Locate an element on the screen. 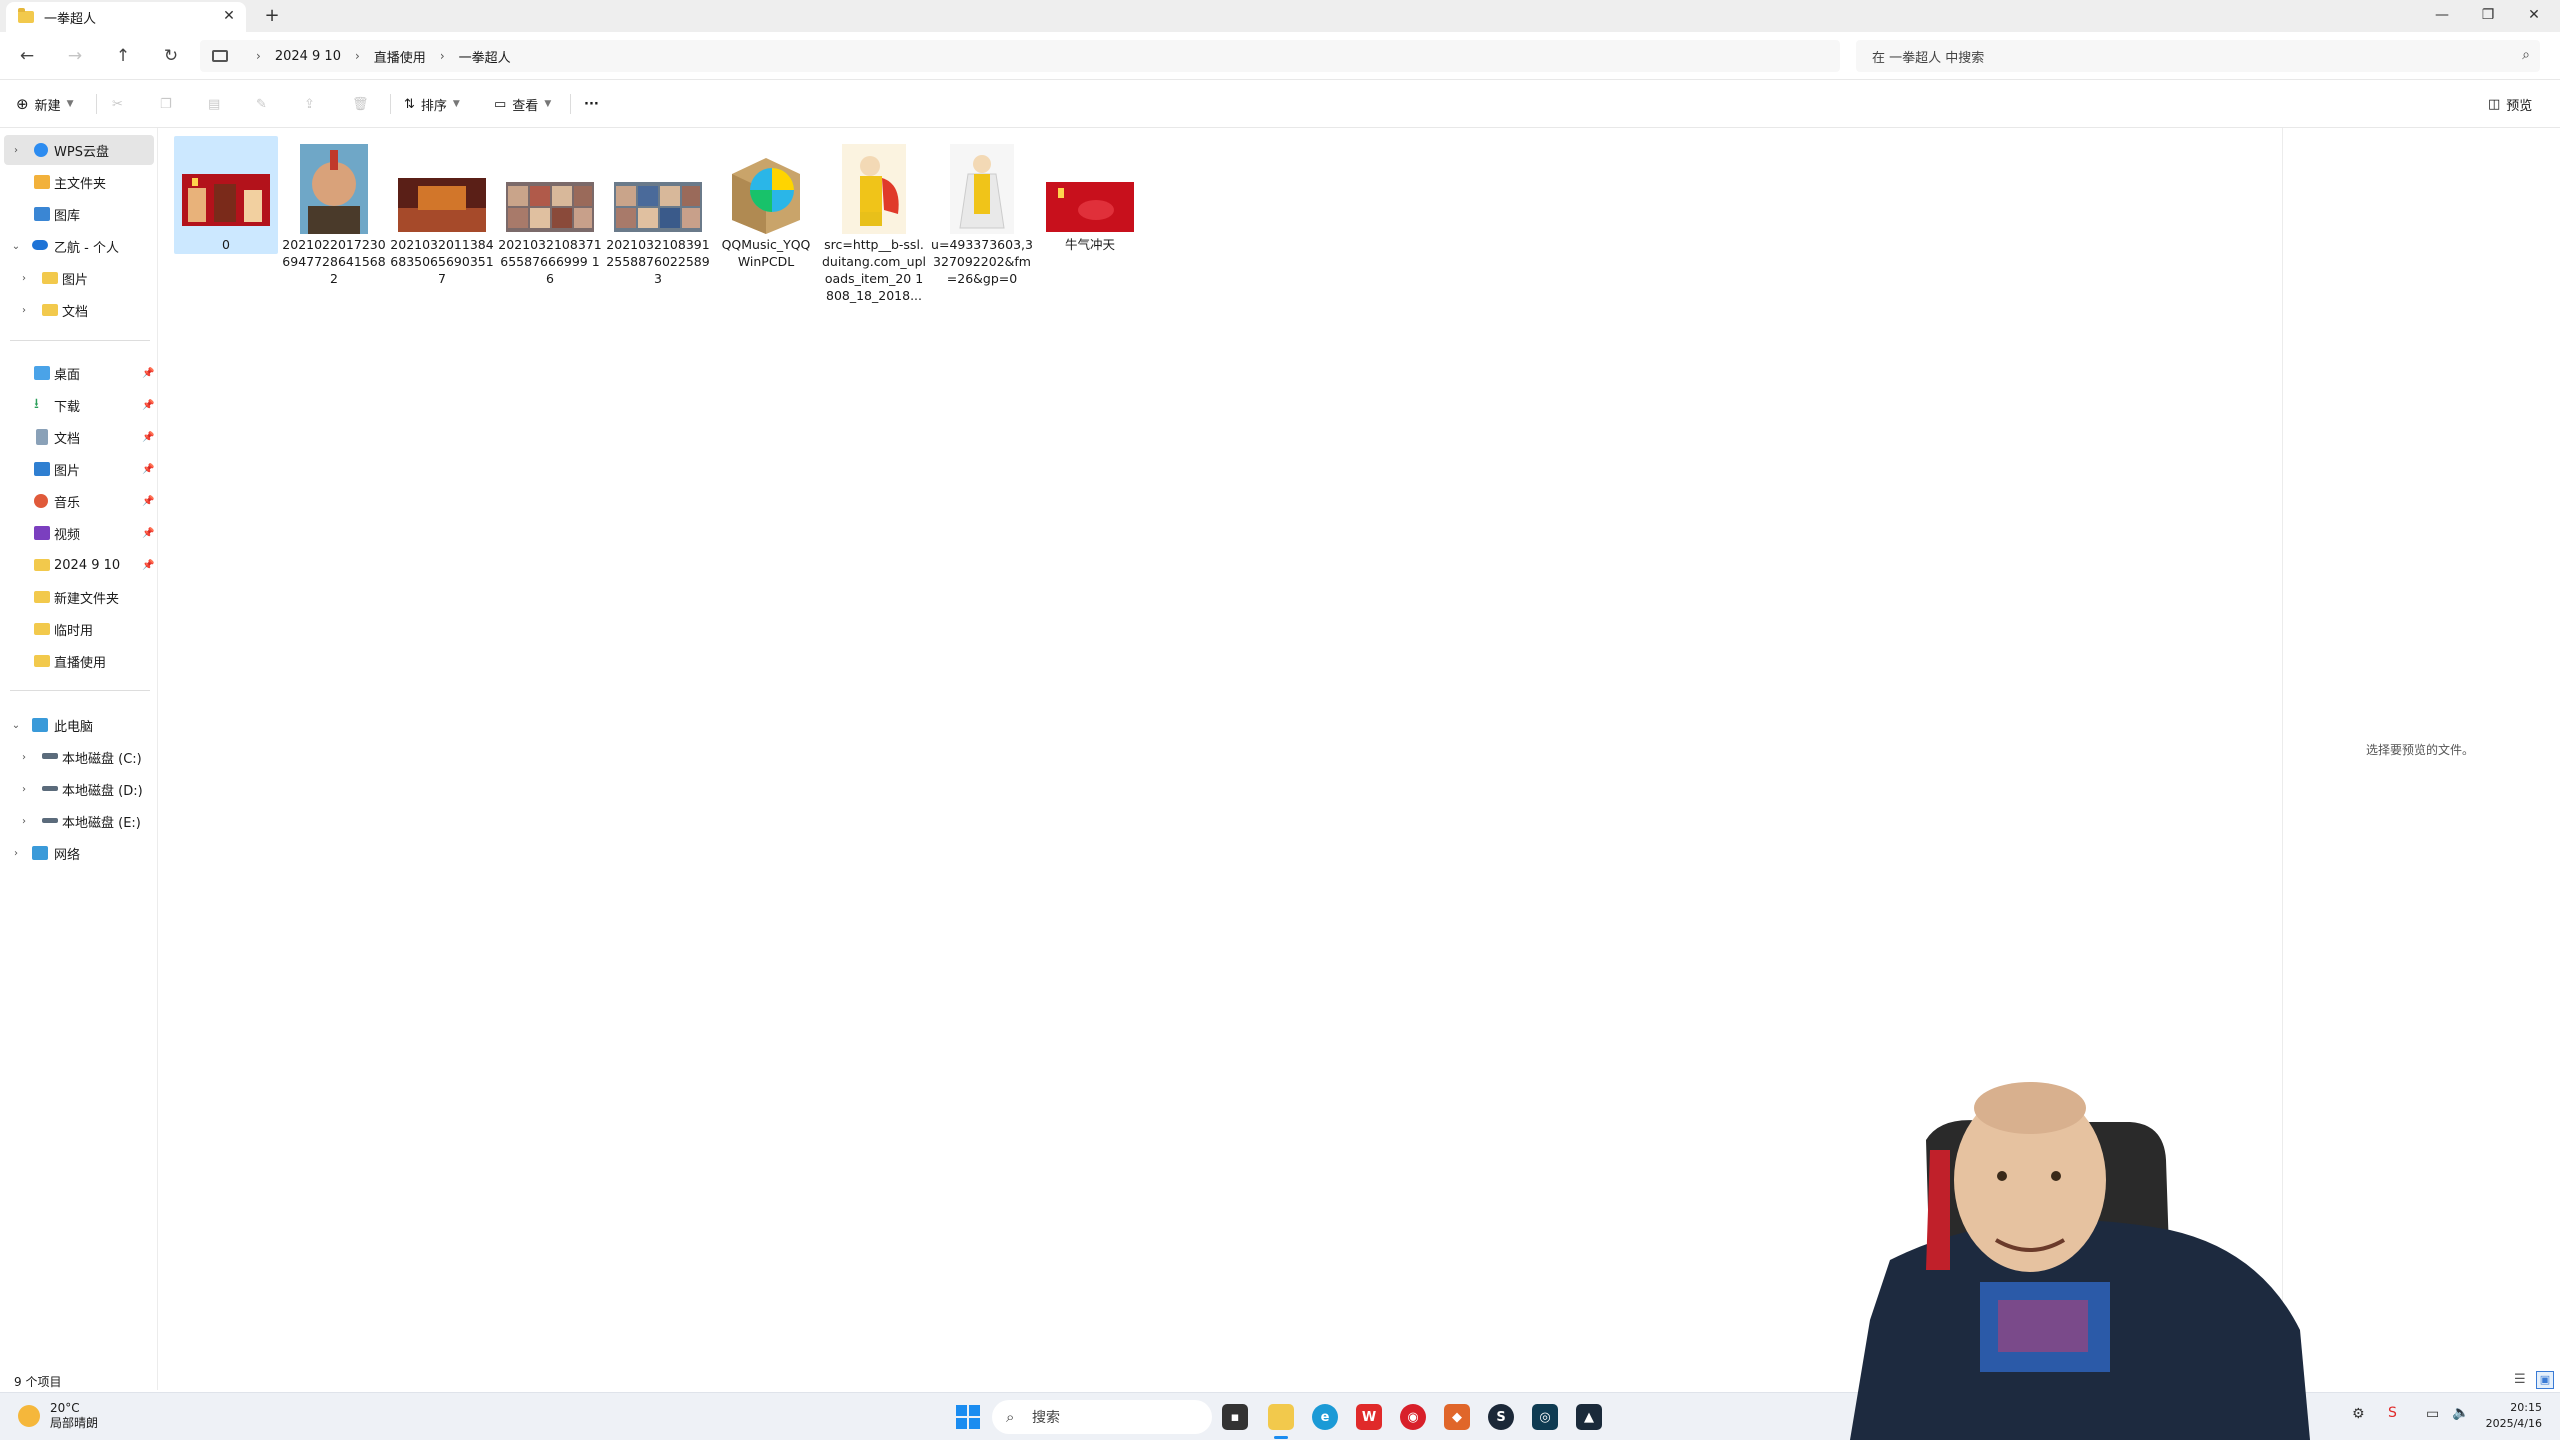 The width and height of the screenshot is (2560, 1440). file-item: u=493373603,3 327092202&fm =26&gp=0 is located at coordinates (982, 221).